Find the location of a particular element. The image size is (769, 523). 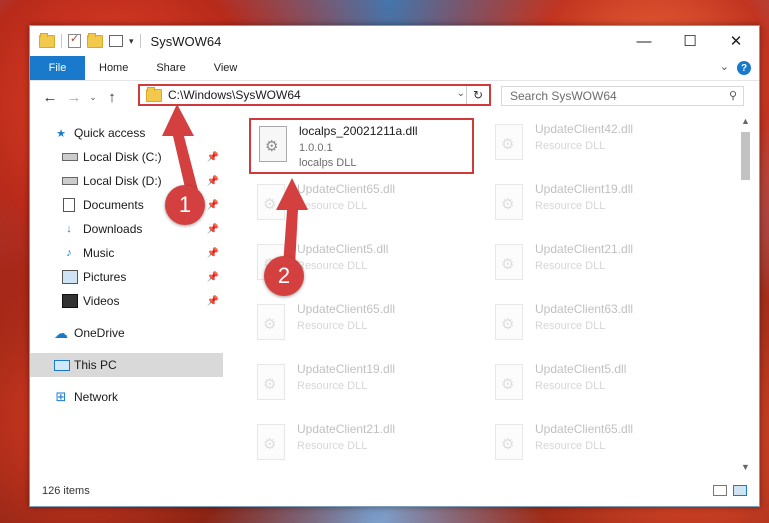

view-props-icon is located at coordinates (116, 41).